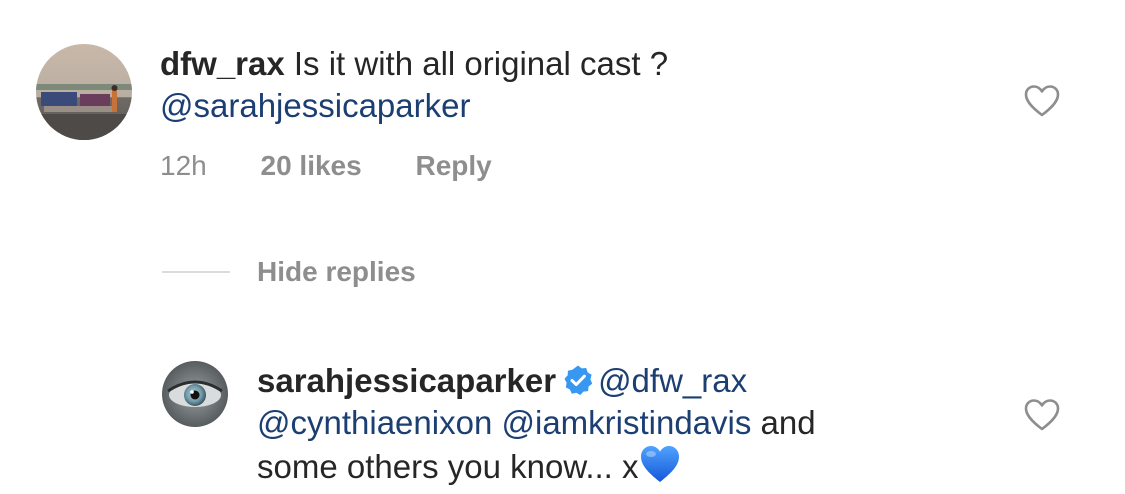 The width and height of the screenshot is (1125, 494). I want to click on reply-line-1: sarahjessicaparker @dfw_rax, so click(536, 381).